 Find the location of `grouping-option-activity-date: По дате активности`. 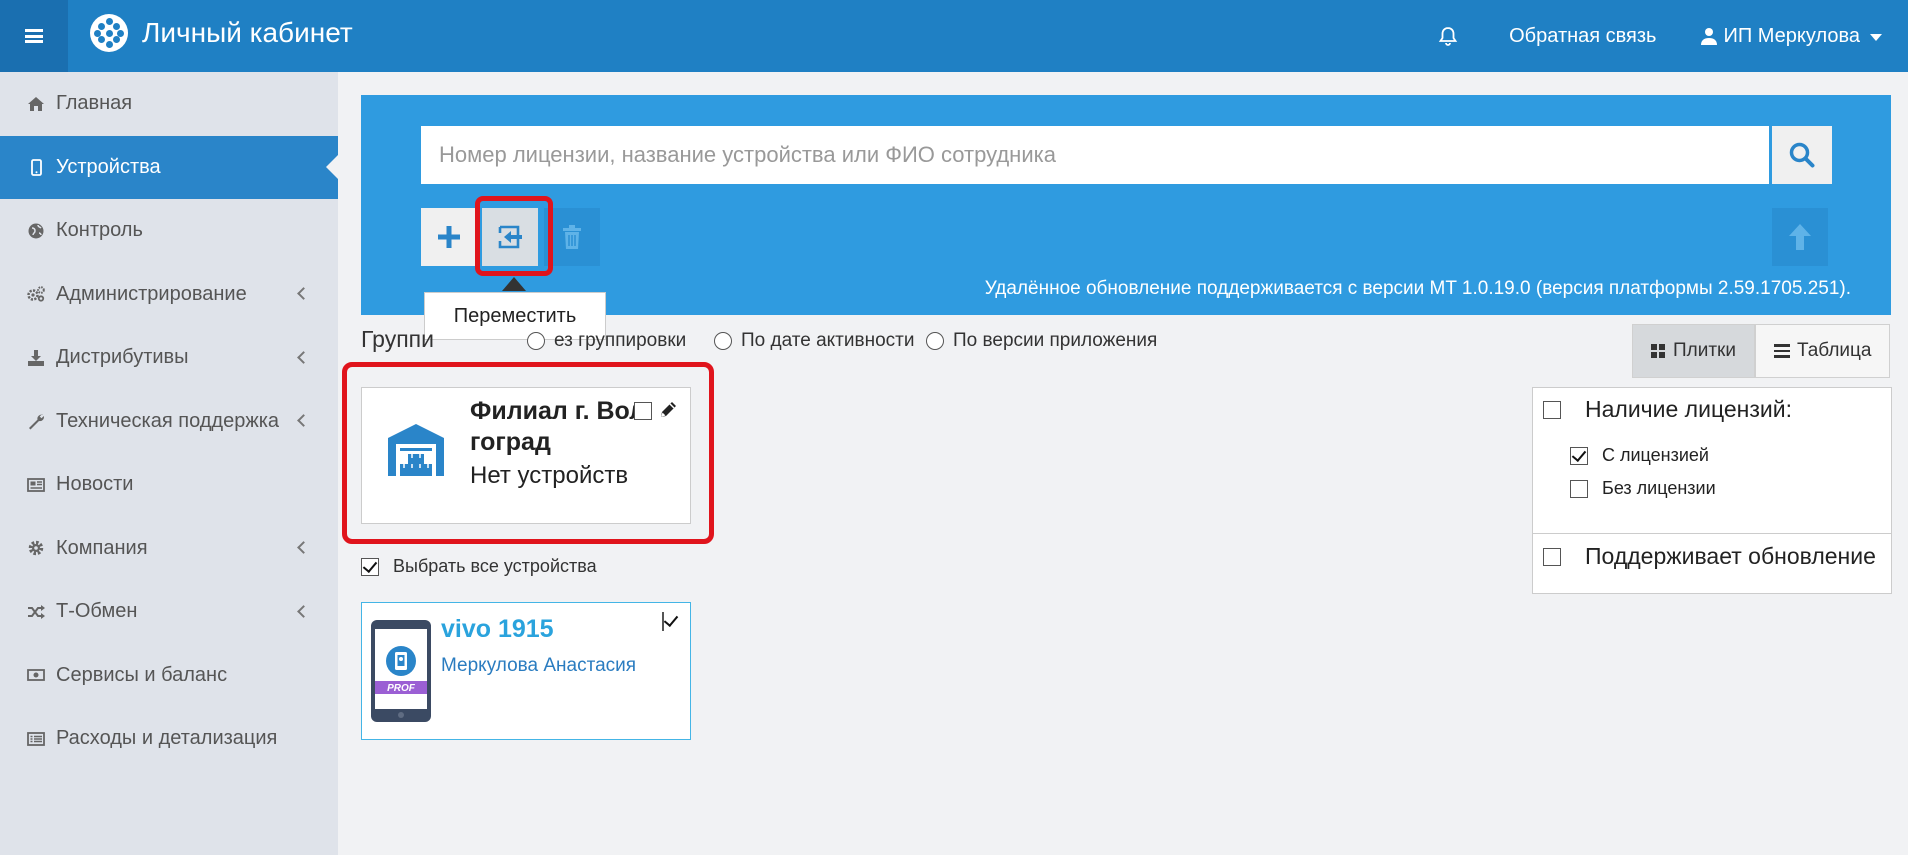

grouping-option-activity-date: По дате активности is located at coordinates (814, 341).